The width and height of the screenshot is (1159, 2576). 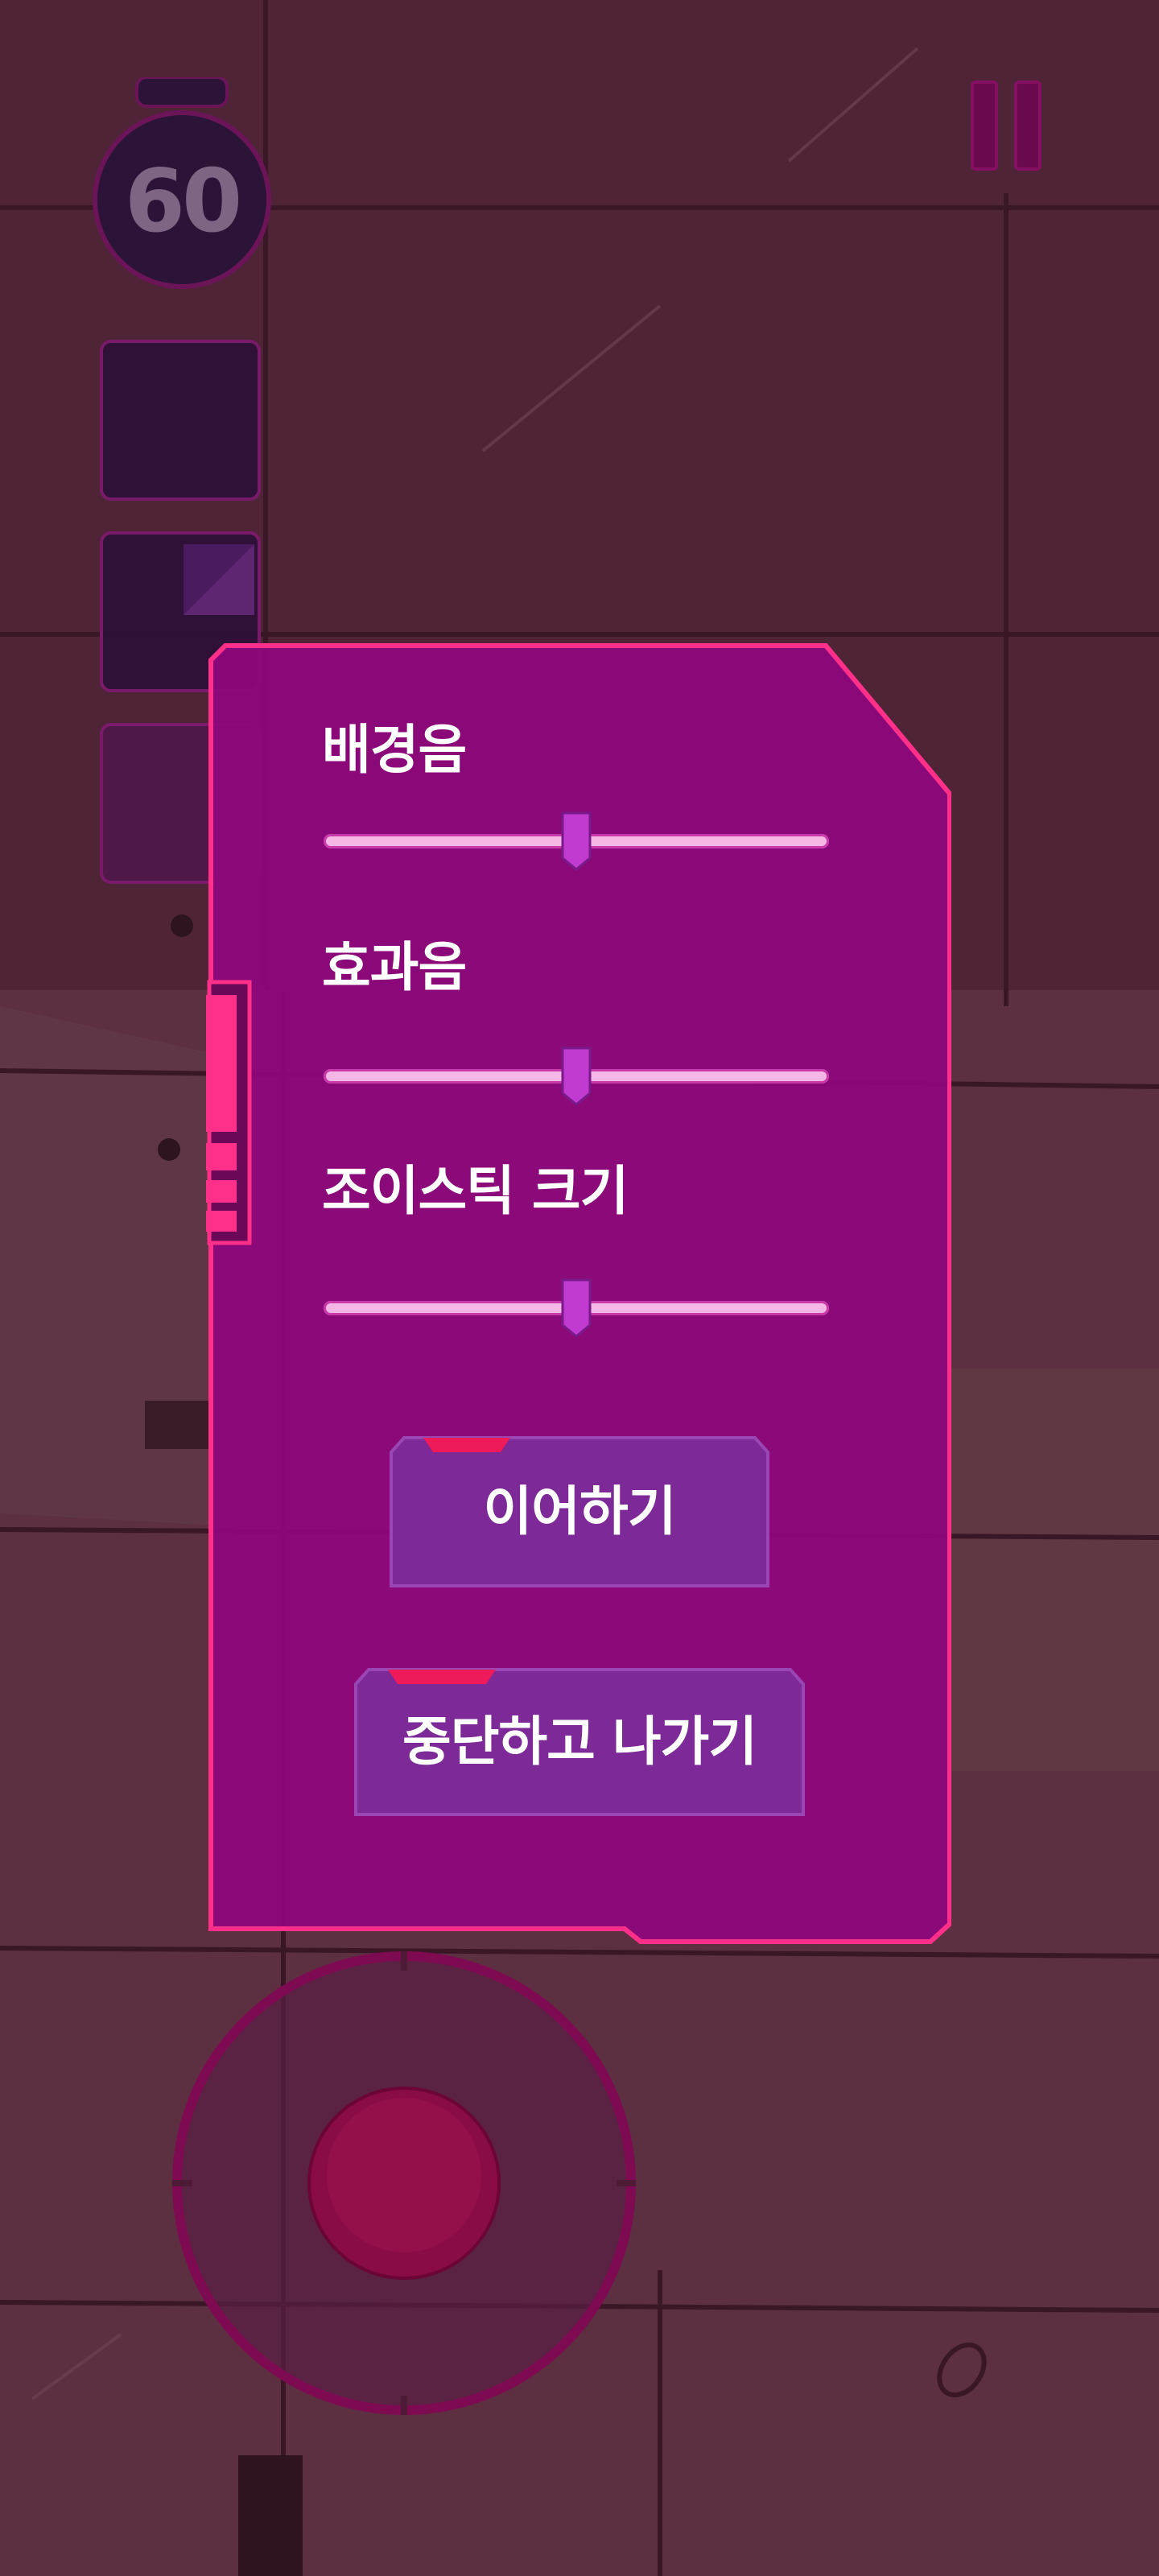 I want to click on timer-value: 60, so click(x=183, y=201).